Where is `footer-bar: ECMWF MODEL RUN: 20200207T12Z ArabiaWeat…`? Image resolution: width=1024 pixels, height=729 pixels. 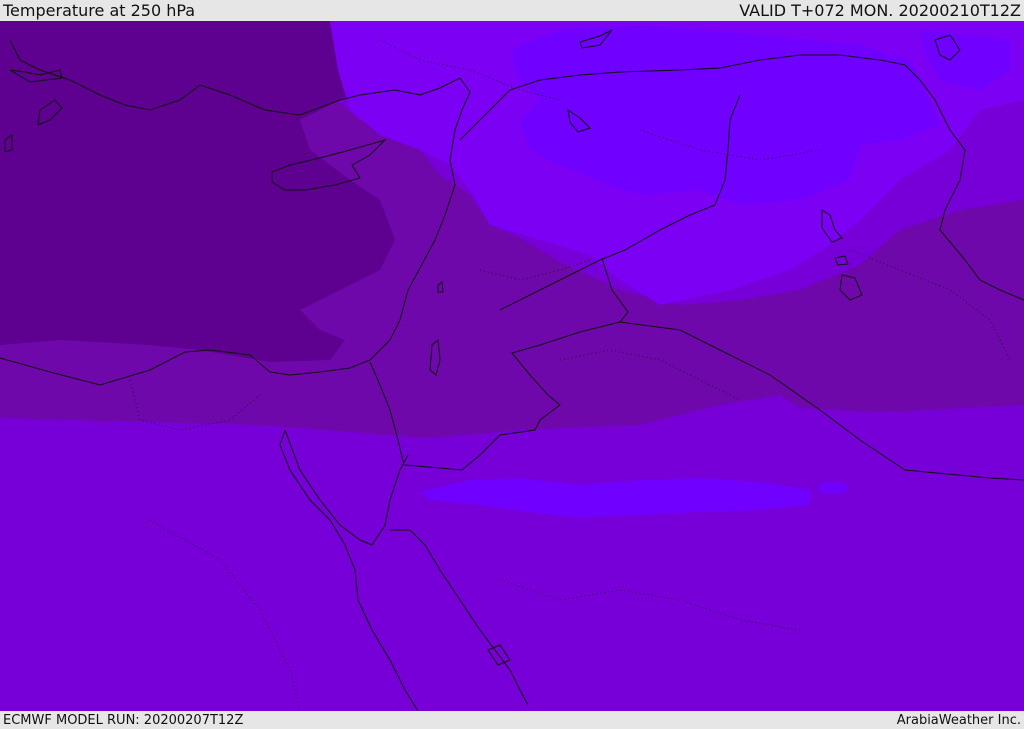 footer-bar: ECMWF MODEL RUN: 20200207T12Z ArabiaWeat… is located at coordinates (512, 720).